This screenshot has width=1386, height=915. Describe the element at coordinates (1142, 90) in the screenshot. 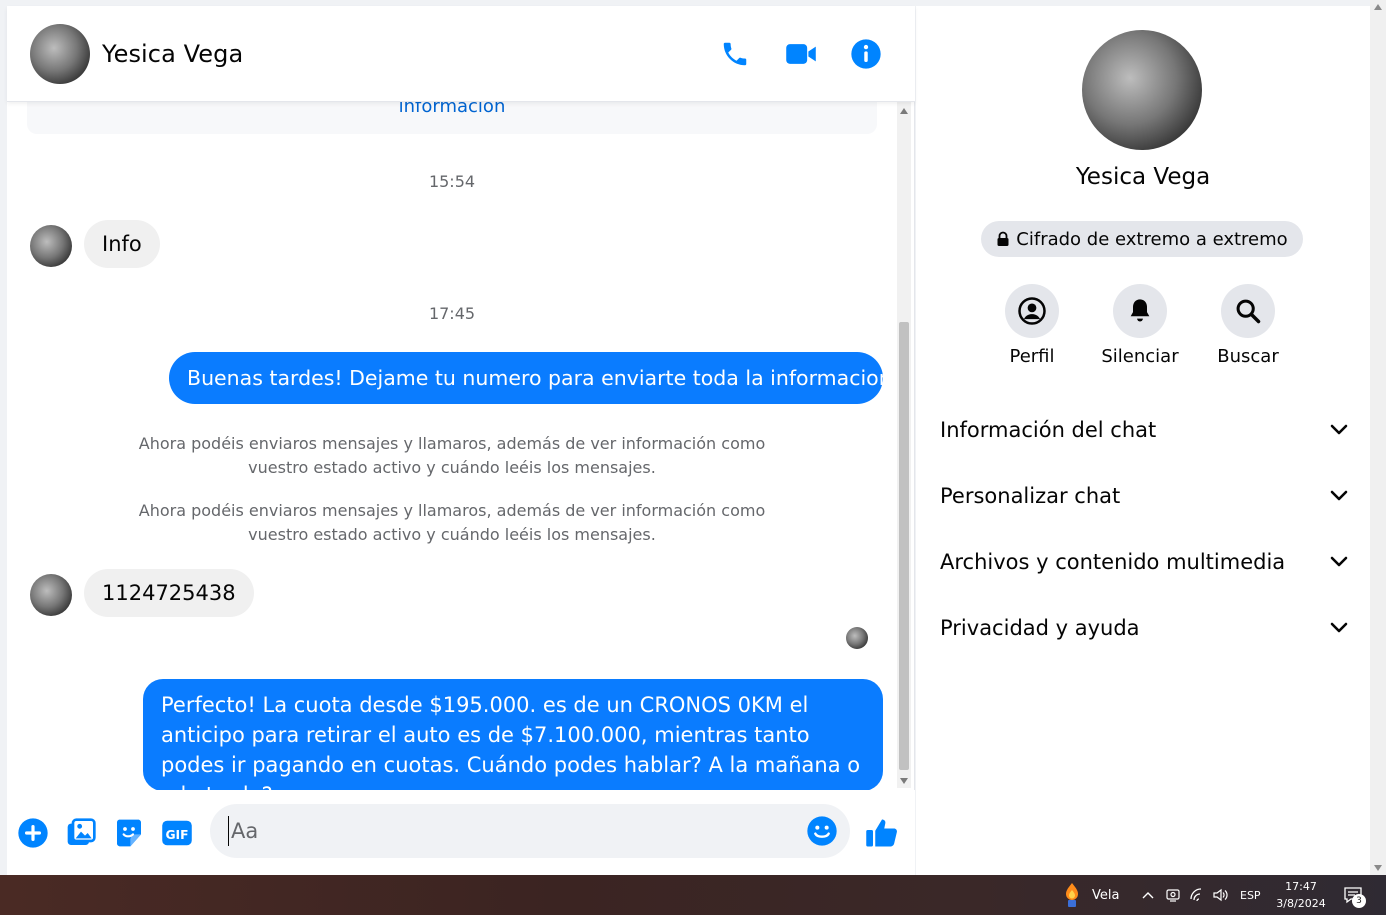

I see `info-avatar` at that location.